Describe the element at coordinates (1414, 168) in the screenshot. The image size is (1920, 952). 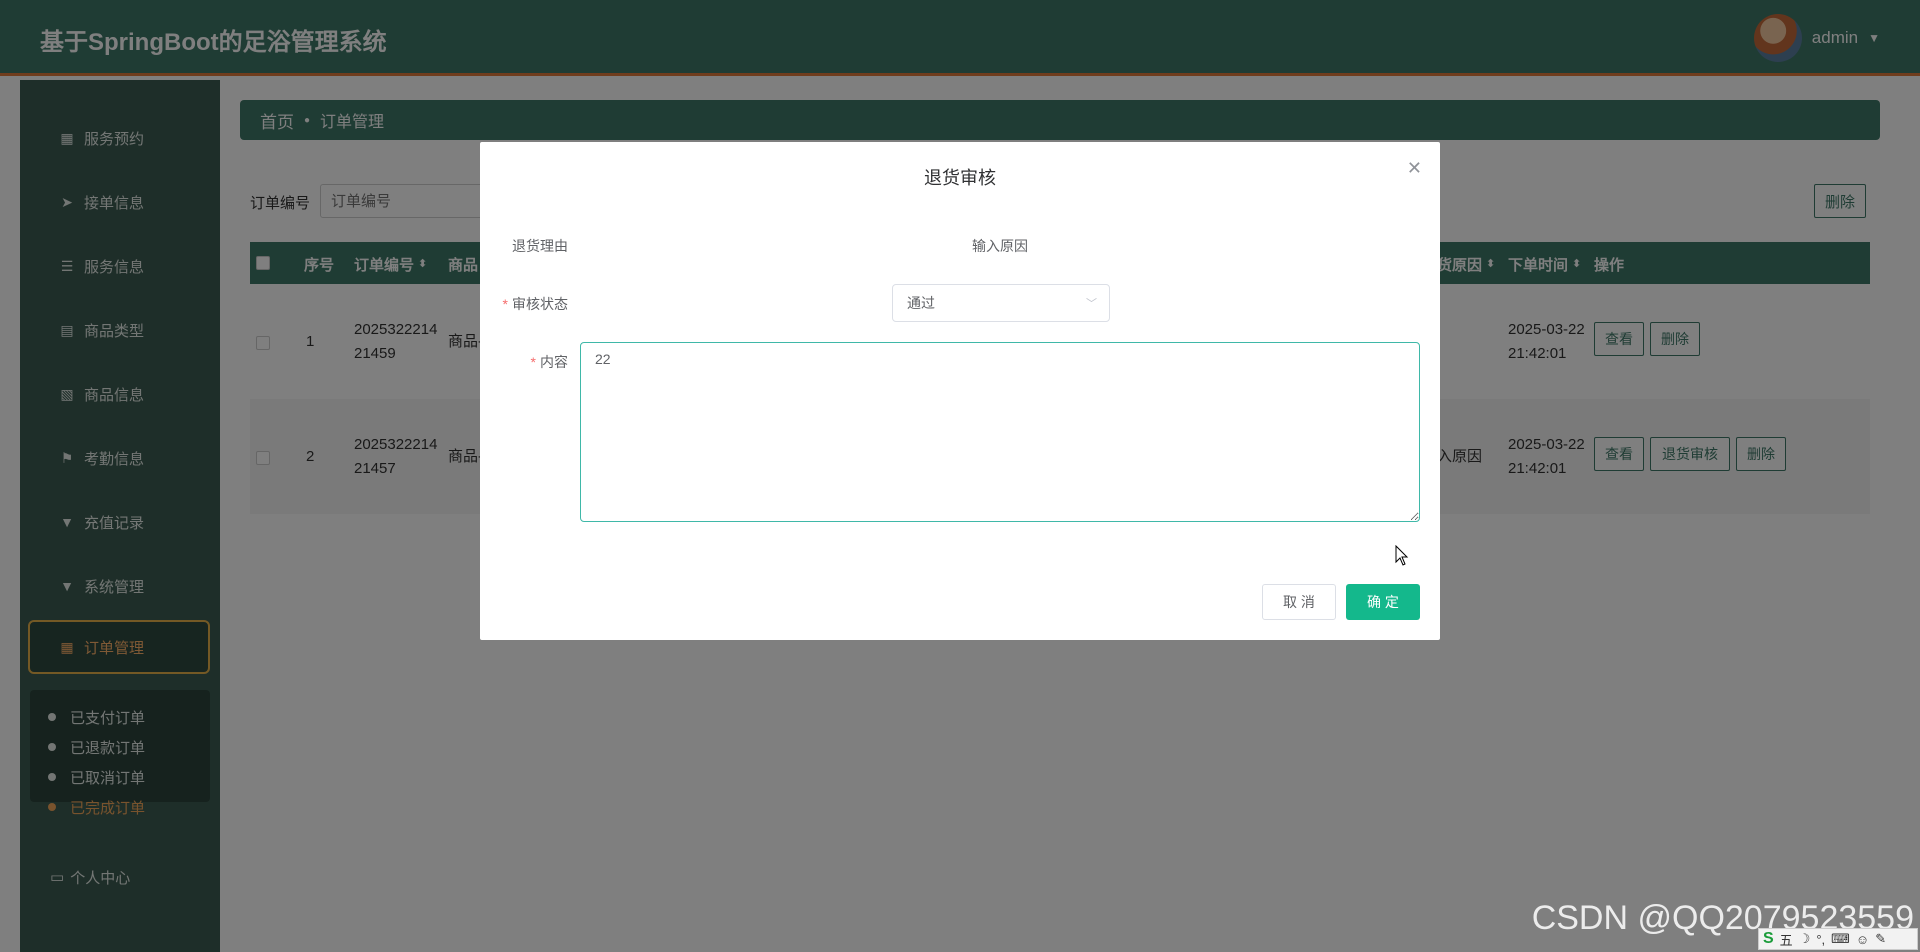
I see `close-icon: ✕` at that location.